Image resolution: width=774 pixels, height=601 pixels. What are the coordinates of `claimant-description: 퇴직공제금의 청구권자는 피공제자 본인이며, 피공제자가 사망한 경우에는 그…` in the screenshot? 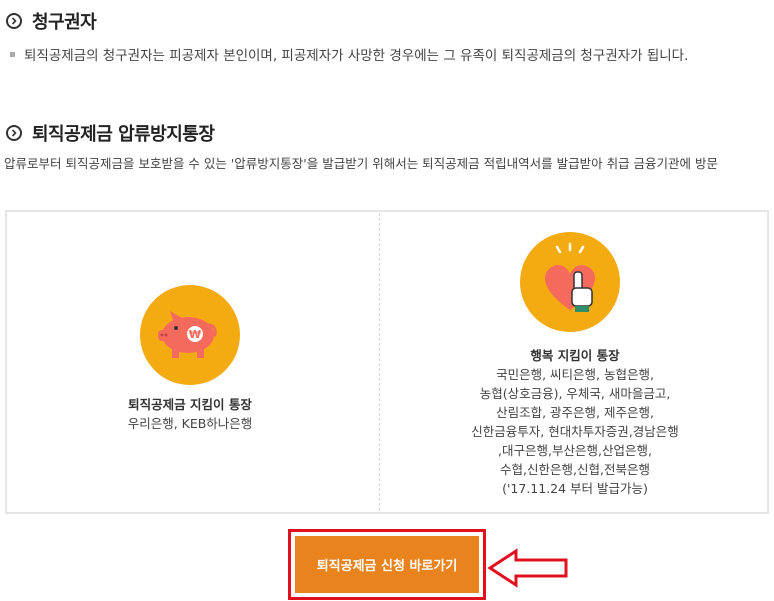 It's located at (386, 56).